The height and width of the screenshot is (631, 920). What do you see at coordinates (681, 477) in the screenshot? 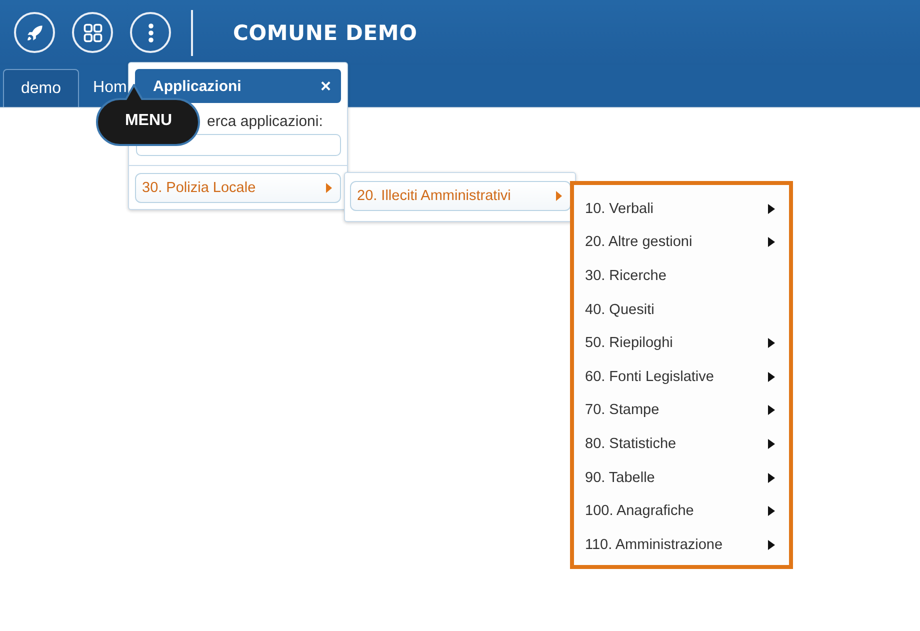
I see `menu-item: 90. Tabelle` at bounding box center [681, 477].